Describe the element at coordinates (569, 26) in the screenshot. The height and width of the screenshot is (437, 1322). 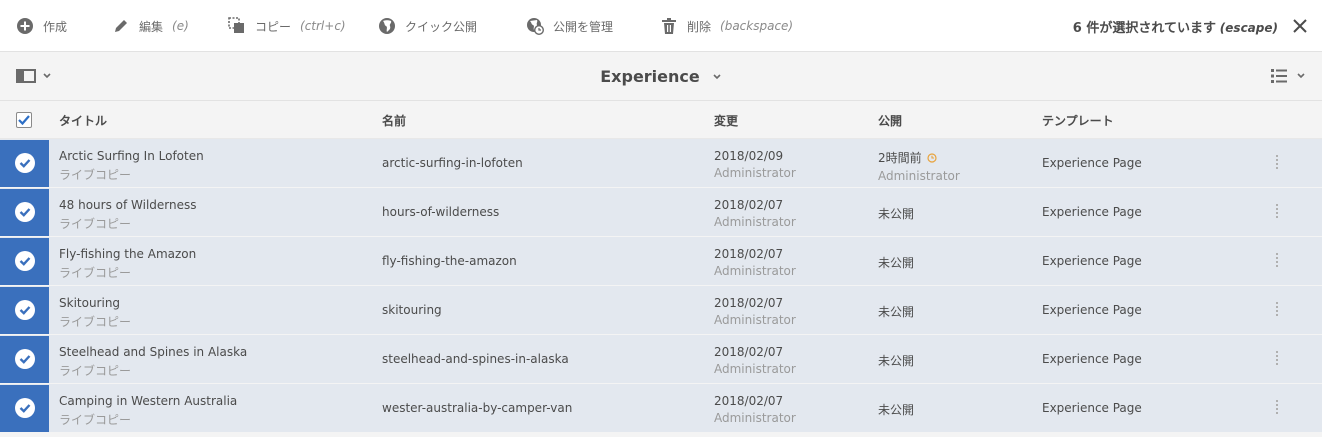
I see `manage-publication-button: 公開を管理` at that location.